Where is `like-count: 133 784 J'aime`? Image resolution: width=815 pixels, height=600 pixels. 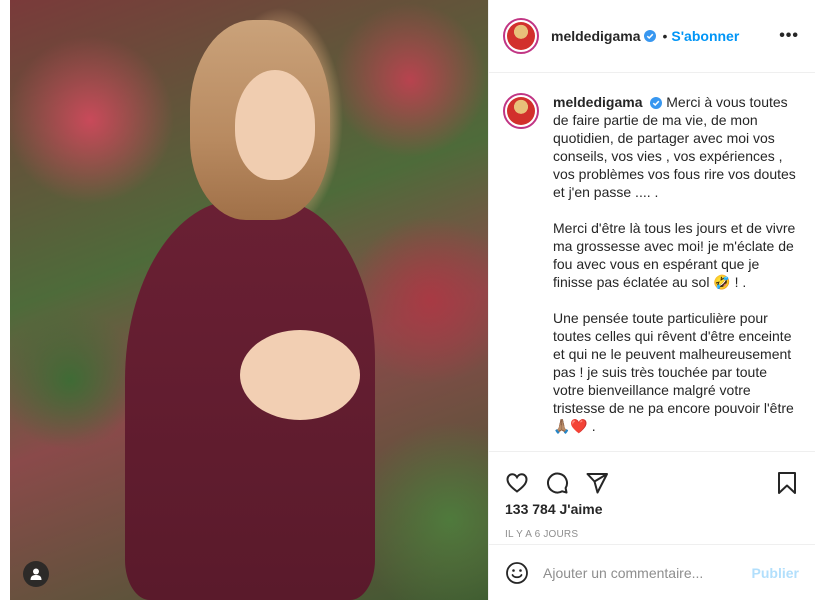
like-count: 133 784 J'aime is located at coordinates (652, 509).